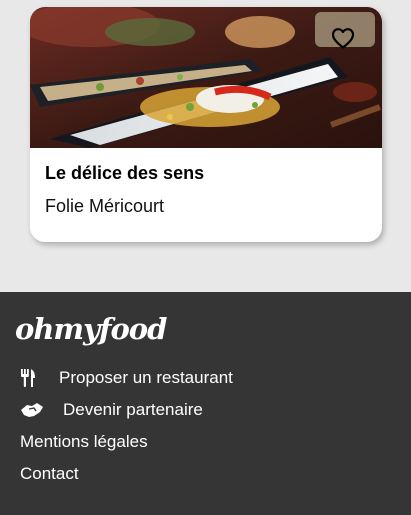 The height and width of the screenshot is (515, 411). I want to click on footer-link-propose-restaurant: Proposer un restaurant, so click(126, 378).